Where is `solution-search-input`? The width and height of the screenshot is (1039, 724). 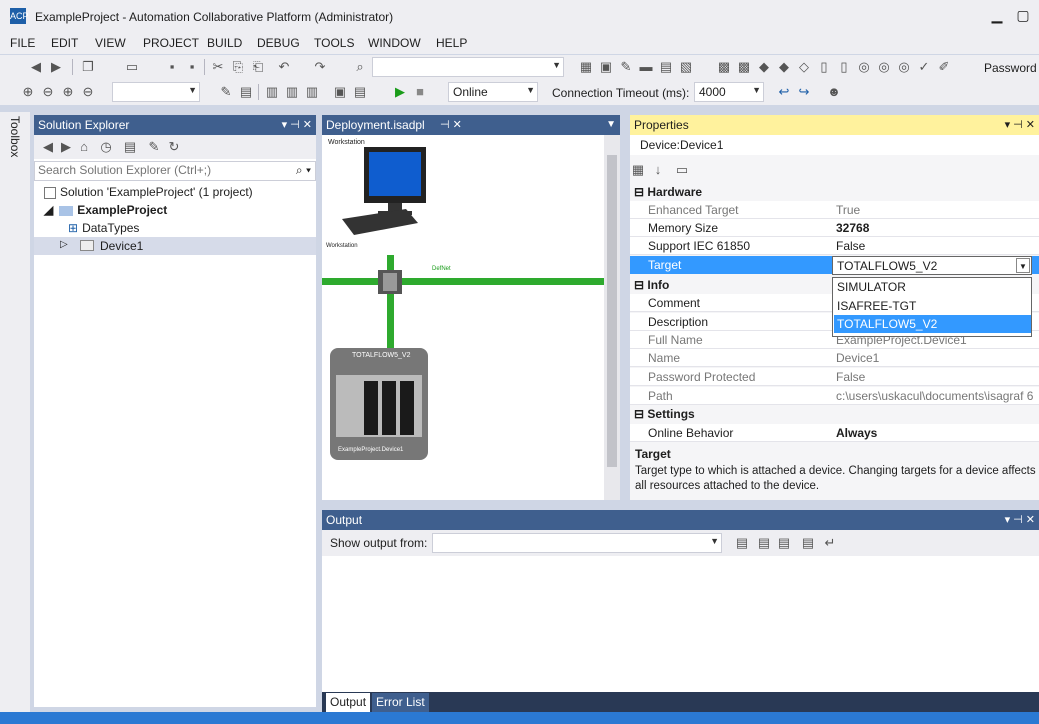 solution-search-input is located at coordinates (158, 170).